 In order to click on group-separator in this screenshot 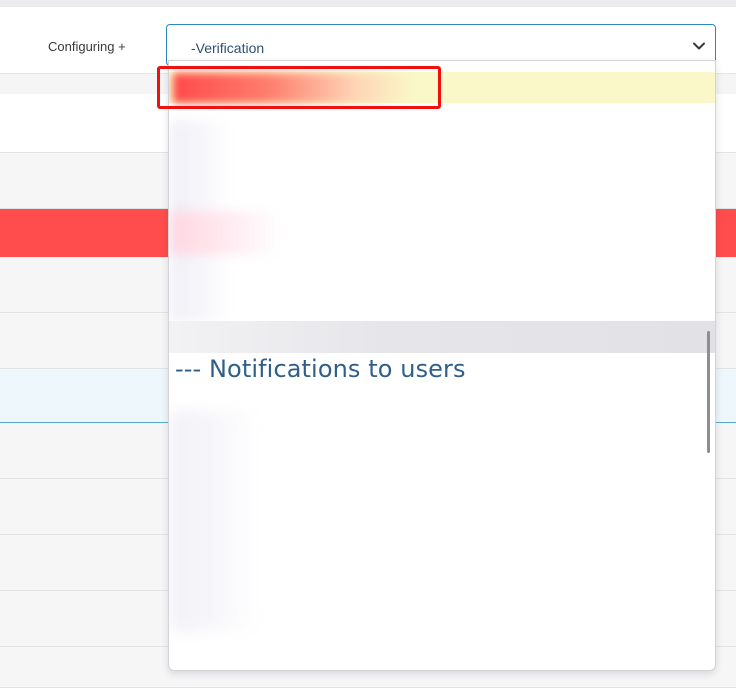, I will do `click(442, 337)`.